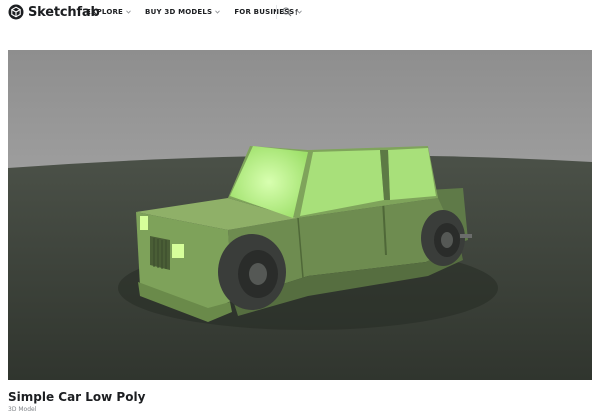  I want to click on nav-buy-3d-models-label: BUY 3D MODELS, so click(179, 12).